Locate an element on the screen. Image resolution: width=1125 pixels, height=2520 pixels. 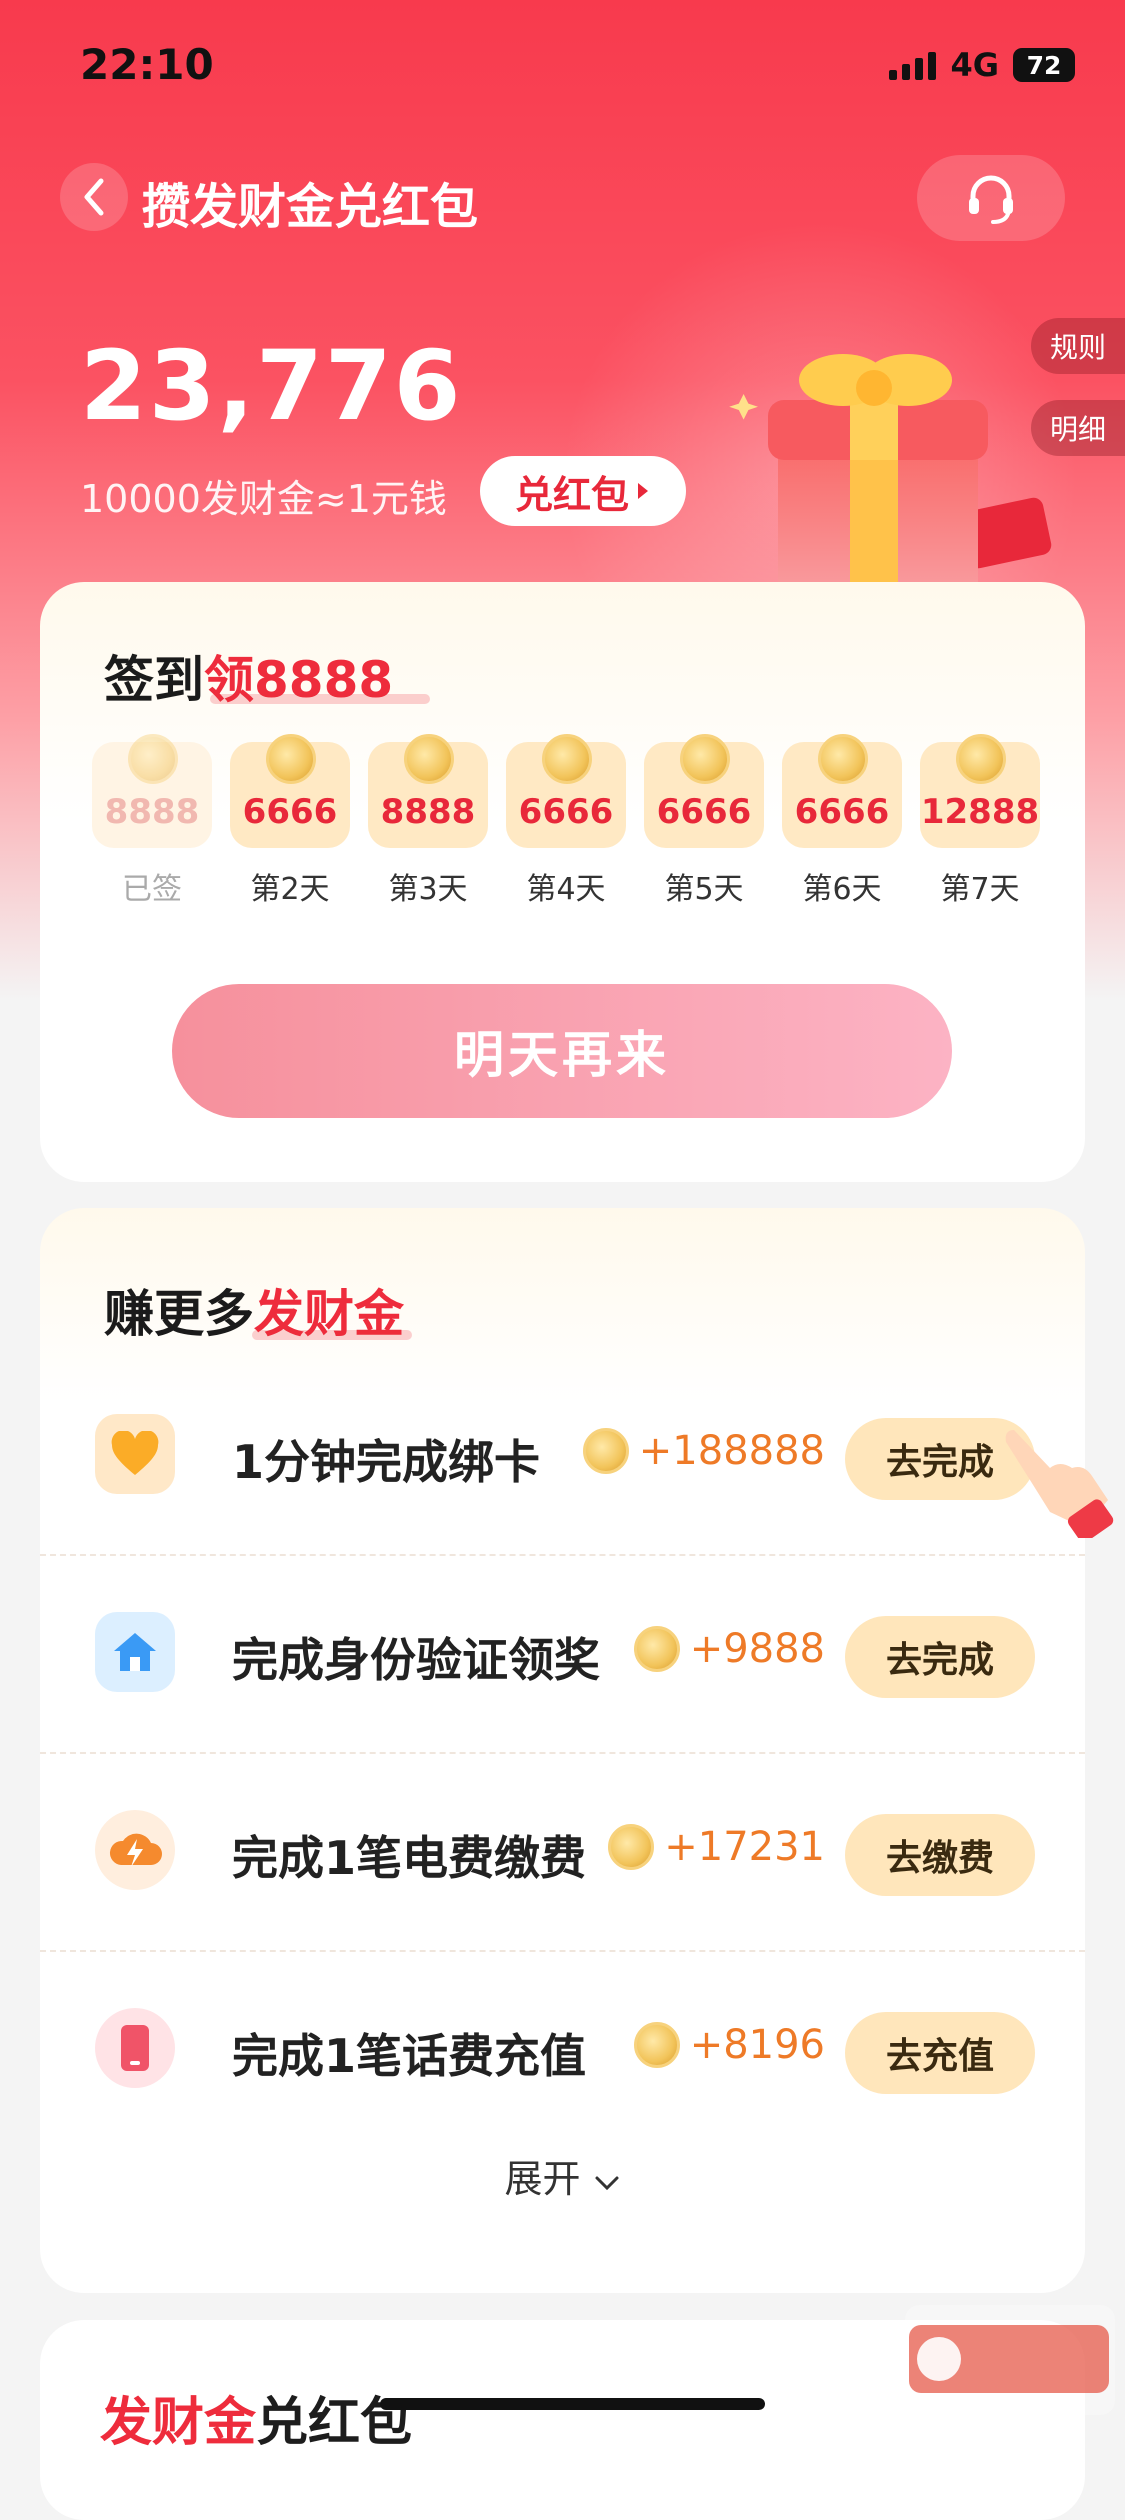
day-amount: 12888 is located at coordinates (980, 812).